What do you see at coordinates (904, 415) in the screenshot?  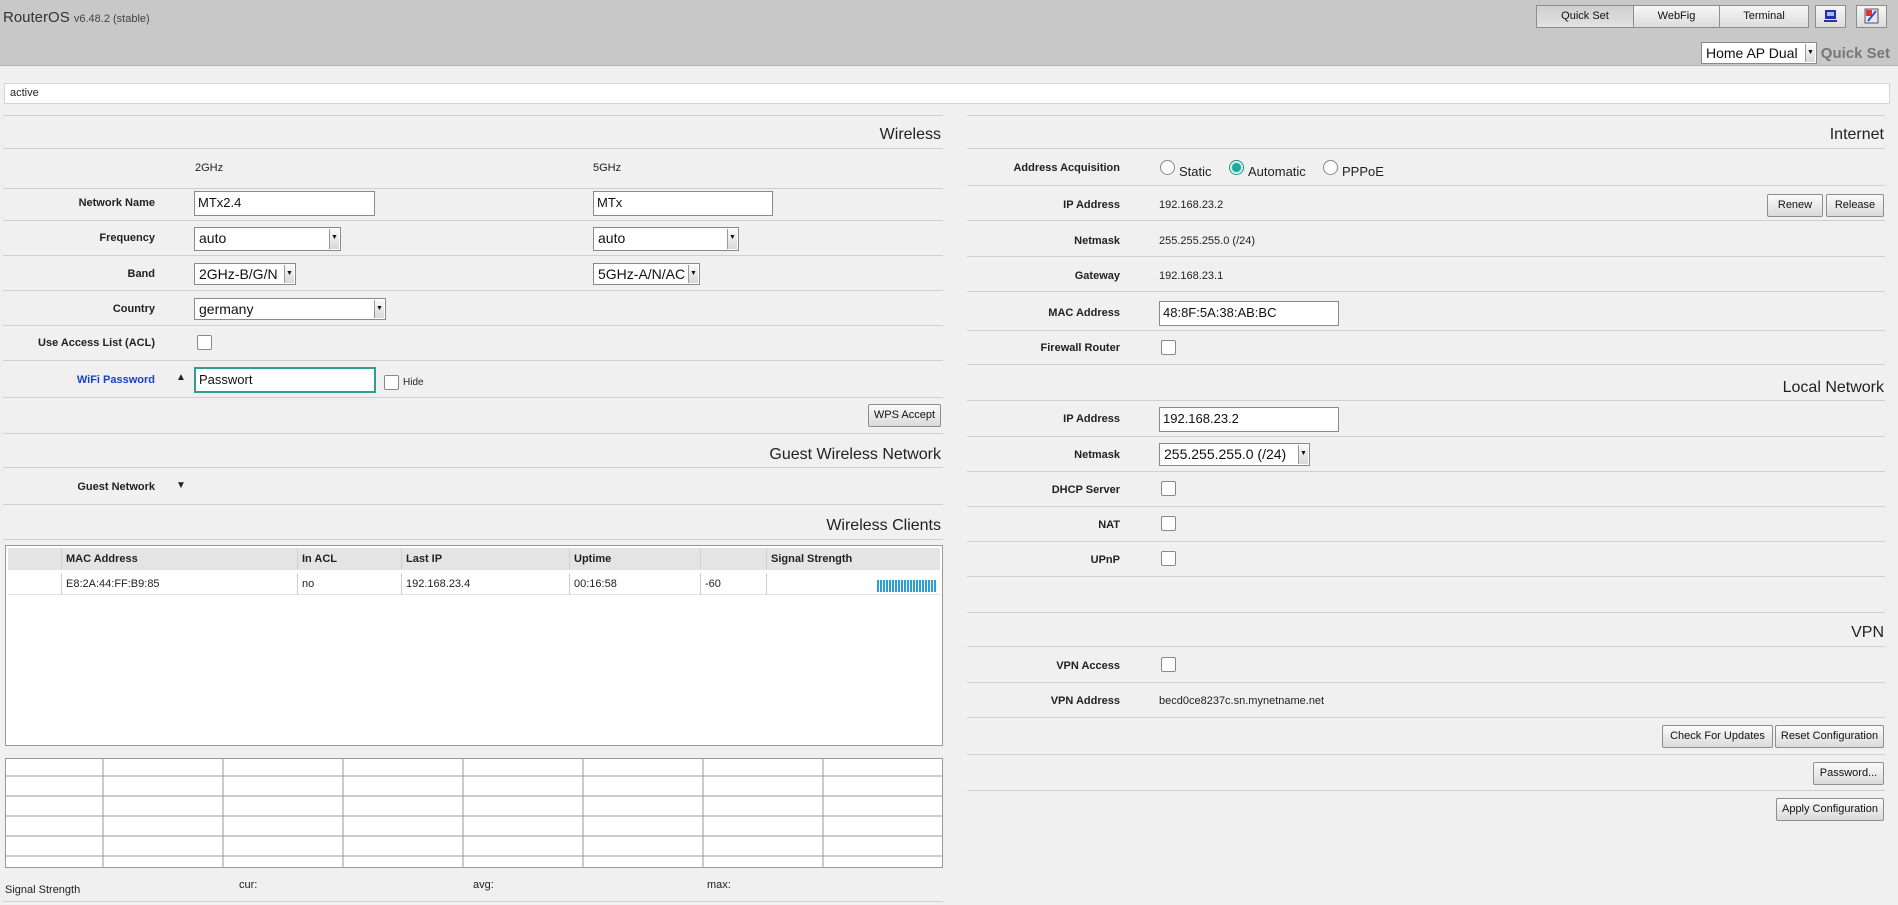 I see `wps-accept-button: WPS Accept` at bounding box center [904, 415].